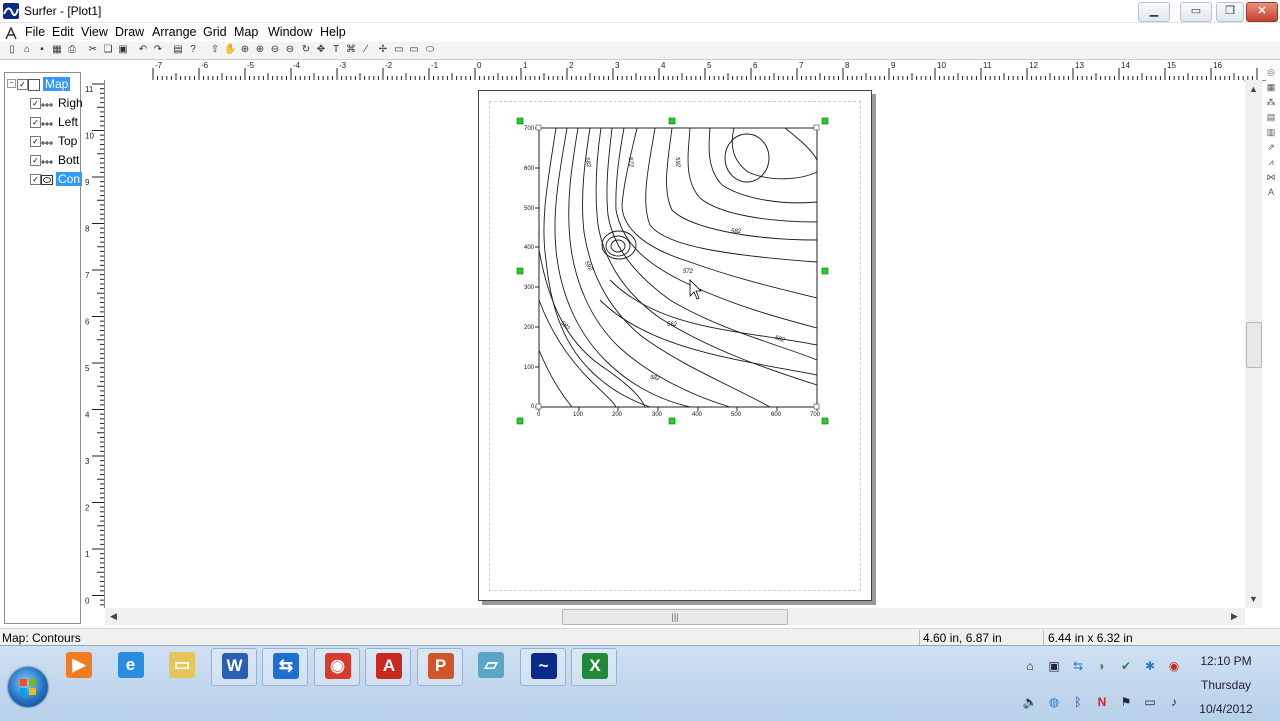 The height and width of the screenshot is (721, 1280). What do you see at coordinates (72, 50) in the screenshot?
I see `print-icon: ⎙` at bounding box center [72, 50].